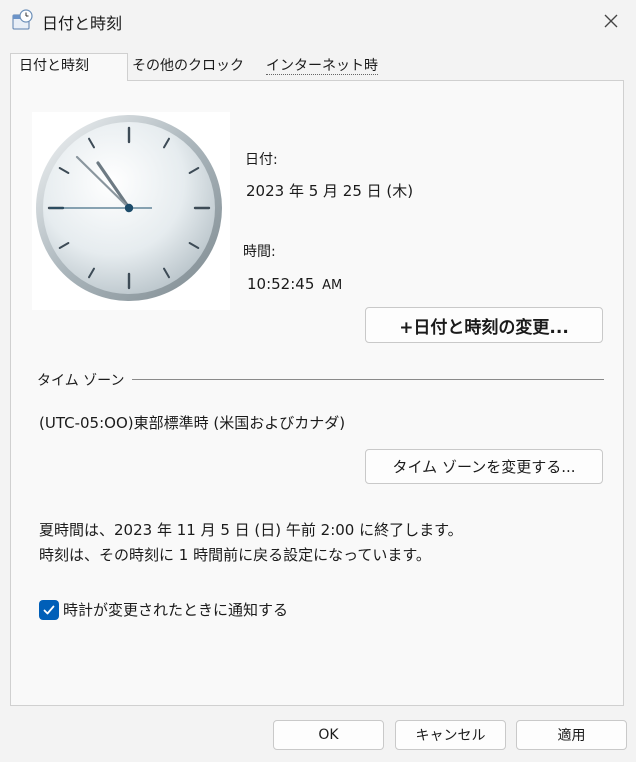 This screenshot has height=762, width=636. What do you see at coordinates (22, 20) in the screenshot?
I see `clock-app-icon` at bounding box center [22, 20].